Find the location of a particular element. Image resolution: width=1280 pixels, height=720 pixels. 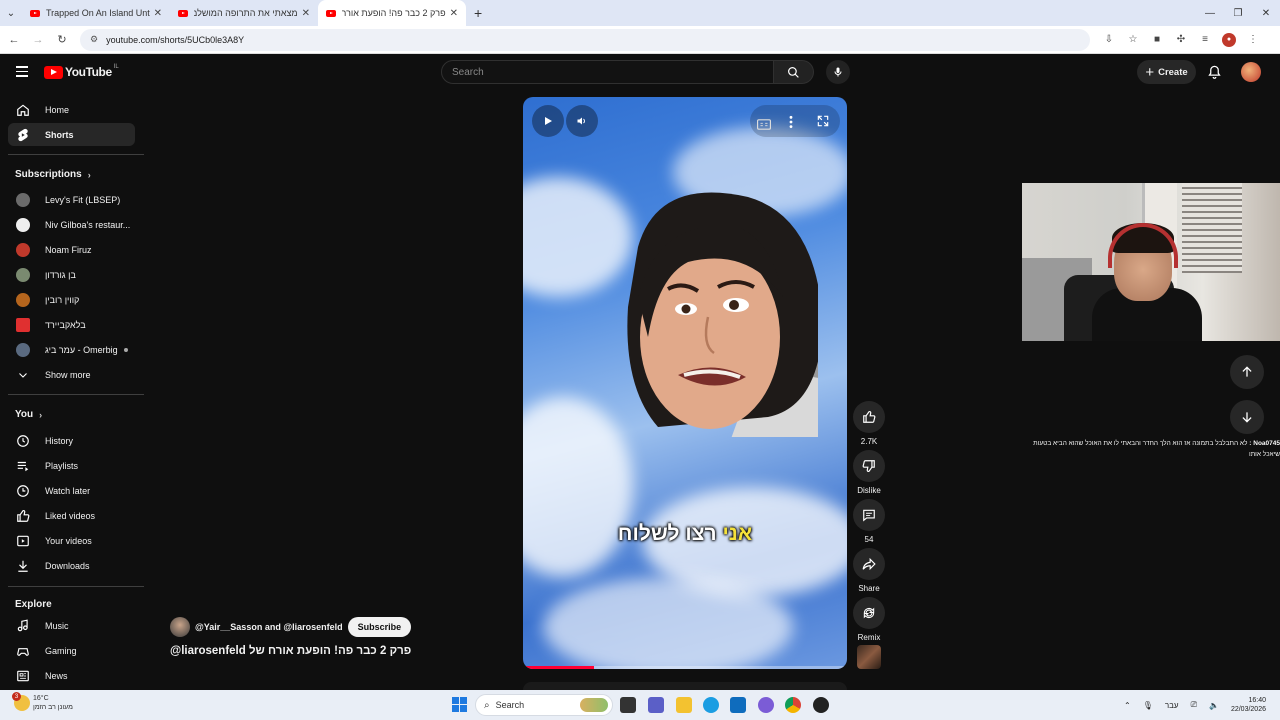

sidebar-item-home: Home is located at coordinates (71, 109).